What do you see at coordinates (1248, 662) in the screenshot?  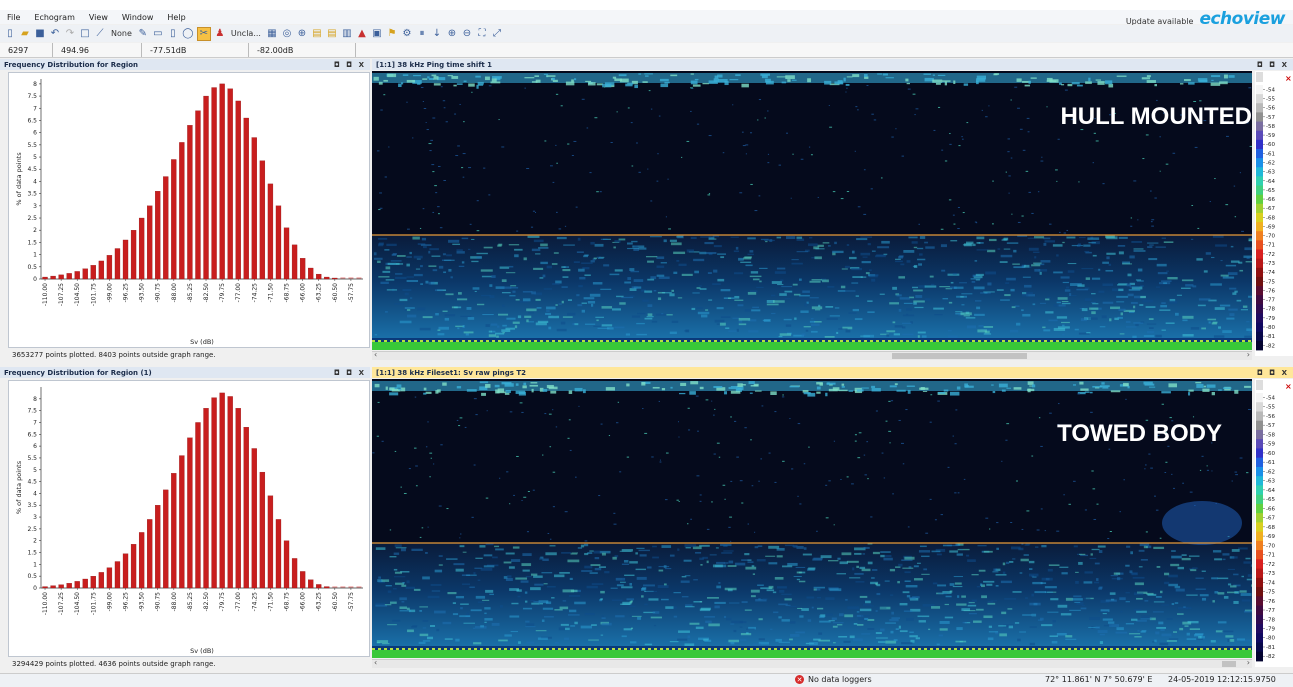 I see `scroll-right-icon-2: ›` at bounding box center [1248, 662].